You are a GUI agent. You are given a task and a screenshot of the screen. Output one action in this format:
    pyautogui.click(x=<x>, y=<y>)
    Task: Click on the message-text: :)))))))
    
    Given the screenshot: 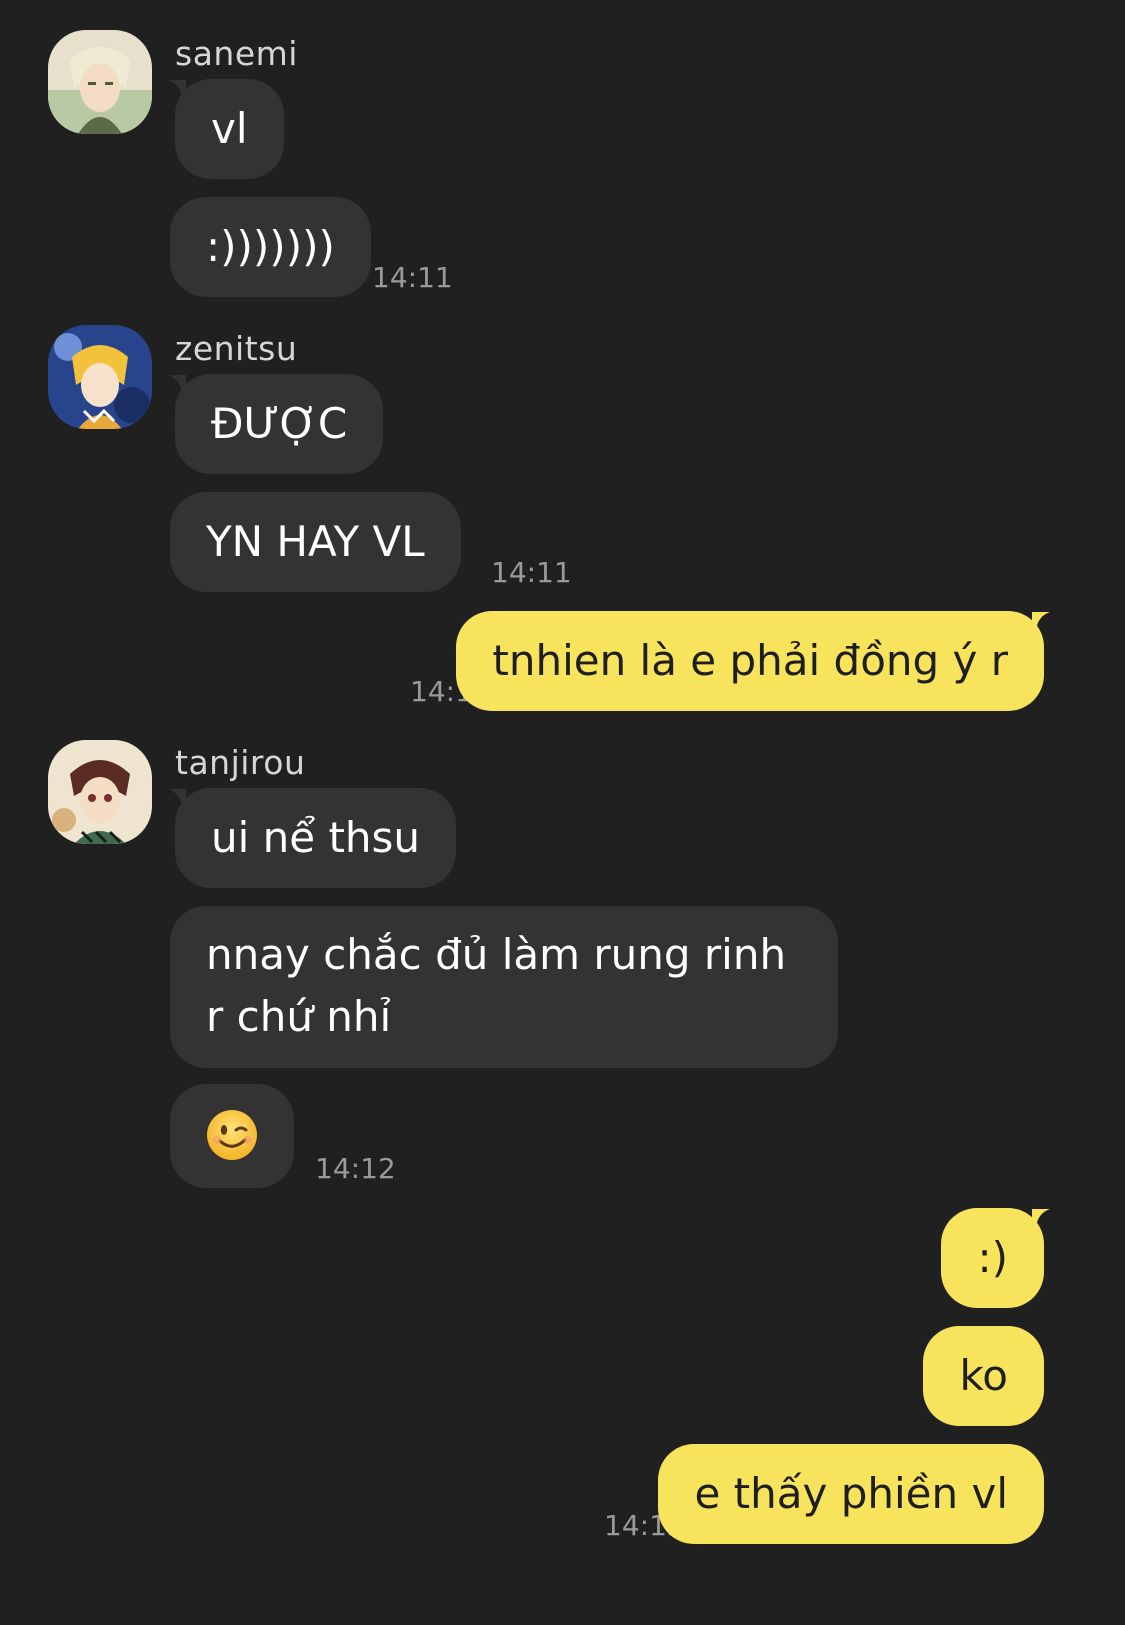 What is the action you would take?
    pyautogui.click(x=270, y=246)
    